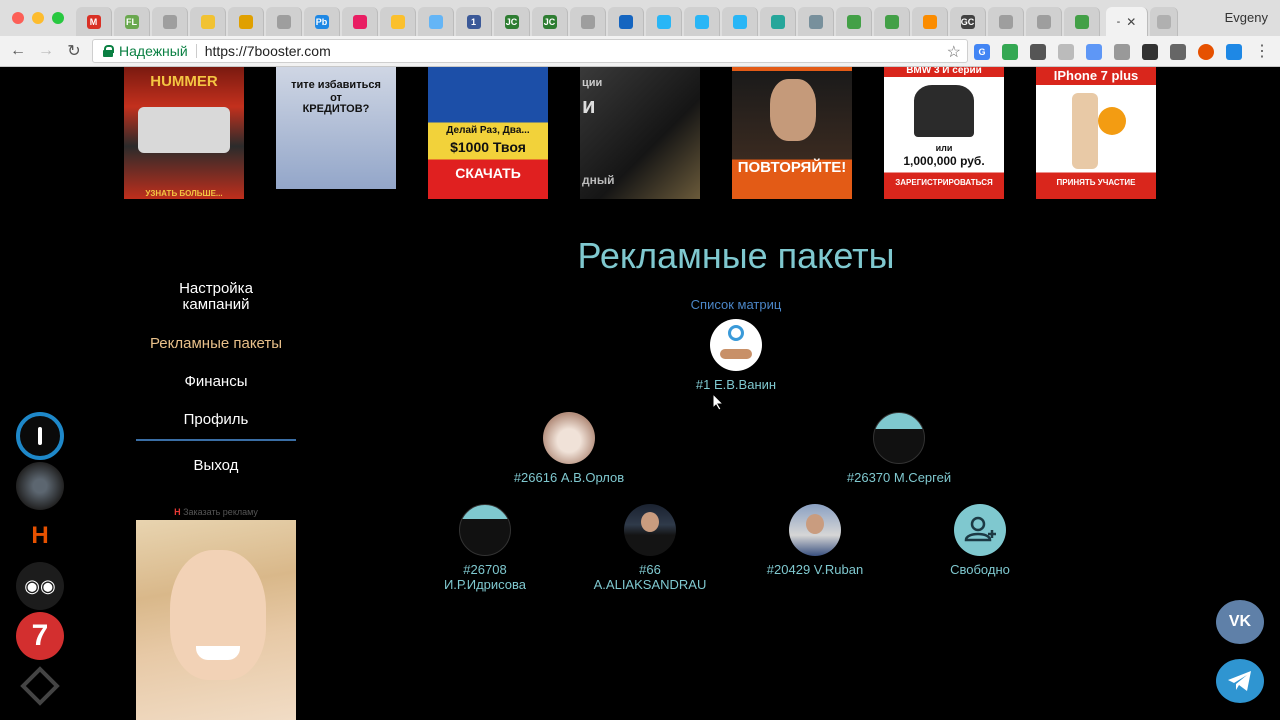  What do you see at coordinates (40, 486) in the screenshot?
I see `globe-grid-icon` at bounding box center [40, 486].